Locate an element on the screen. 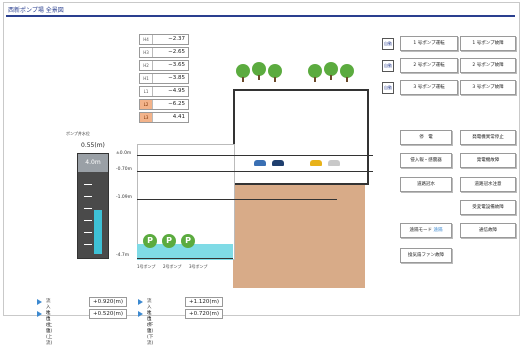 The height and width of the screenshot is (346, 523). pump-3-label: 3号ポンプ is located at coordinates (198, 266).